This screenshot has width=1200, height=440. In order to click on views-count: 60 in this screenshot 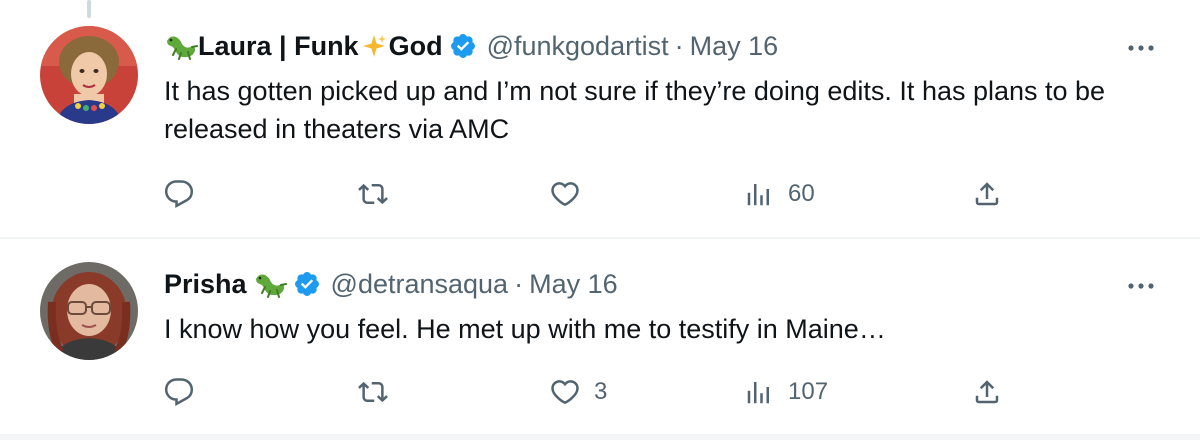, I will do `click(801, 193)`.